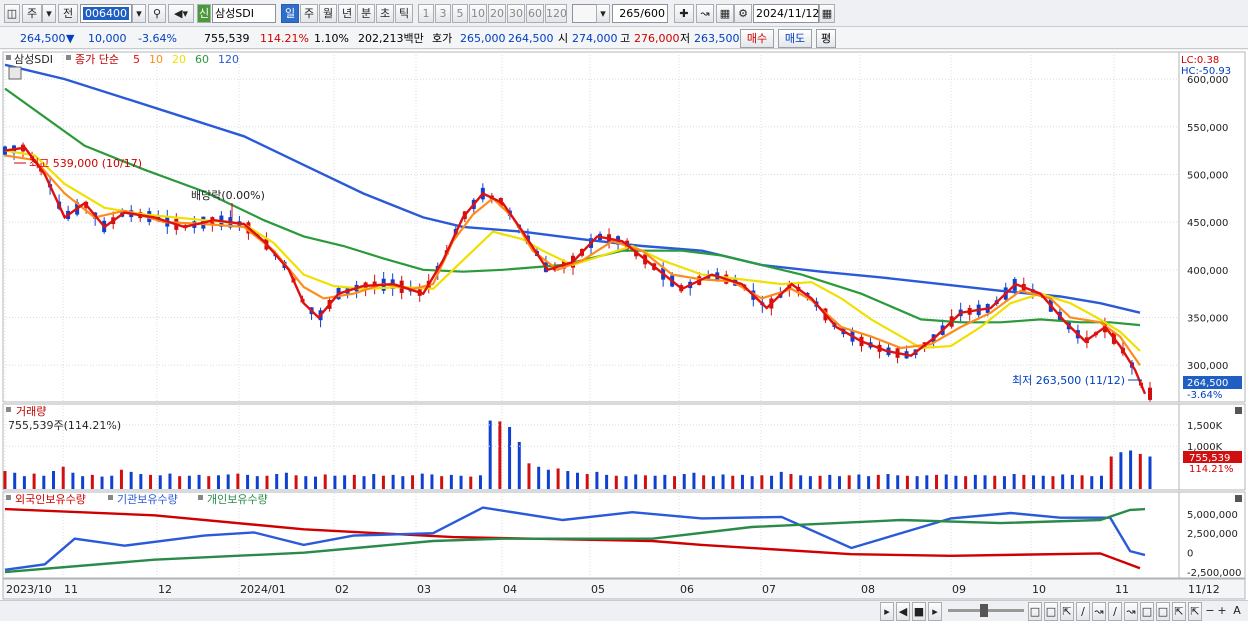 This screenshot has height=621, width=1248. I want to click on zoom-area-icon: □, so click(1051, 611).